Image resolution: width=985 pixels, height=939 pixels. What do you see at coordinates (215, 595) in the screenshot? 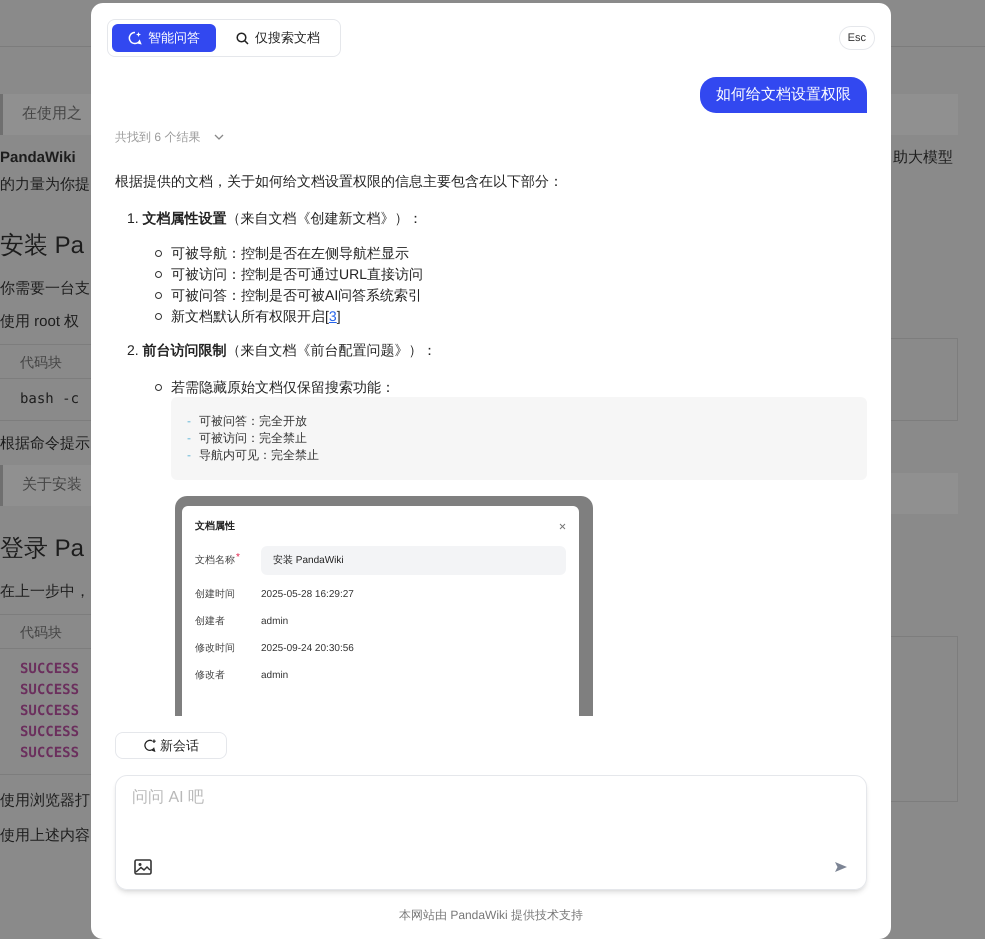
I see `field-label: 创建时间` at bounding box center [215, 595].